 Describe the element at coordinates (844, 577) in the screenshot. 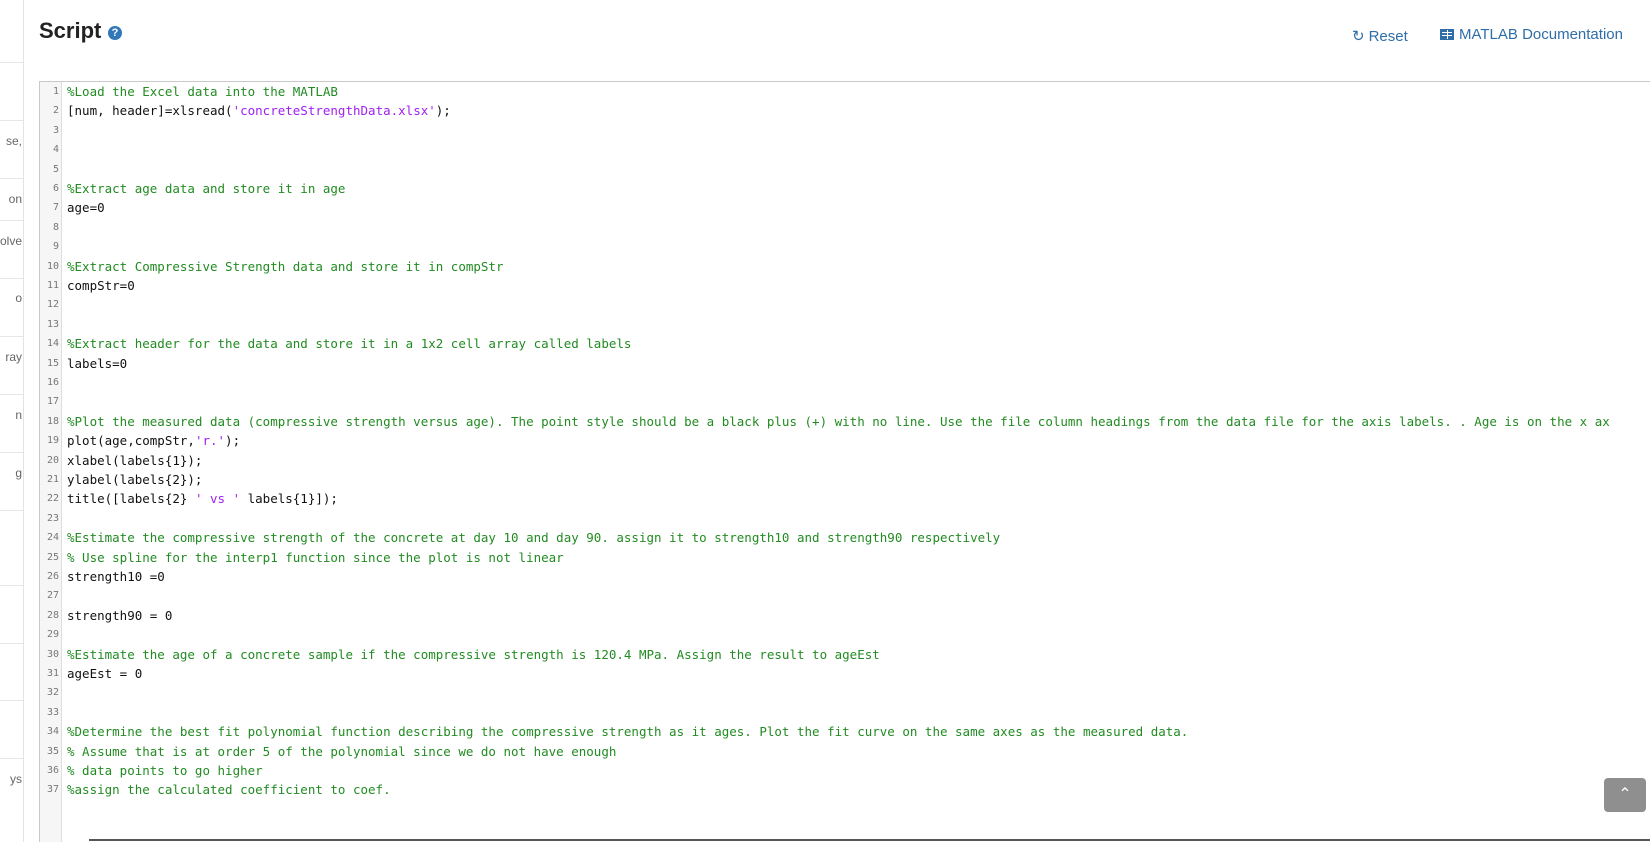

I see `code-line: 26 strength10 =0` at that location.